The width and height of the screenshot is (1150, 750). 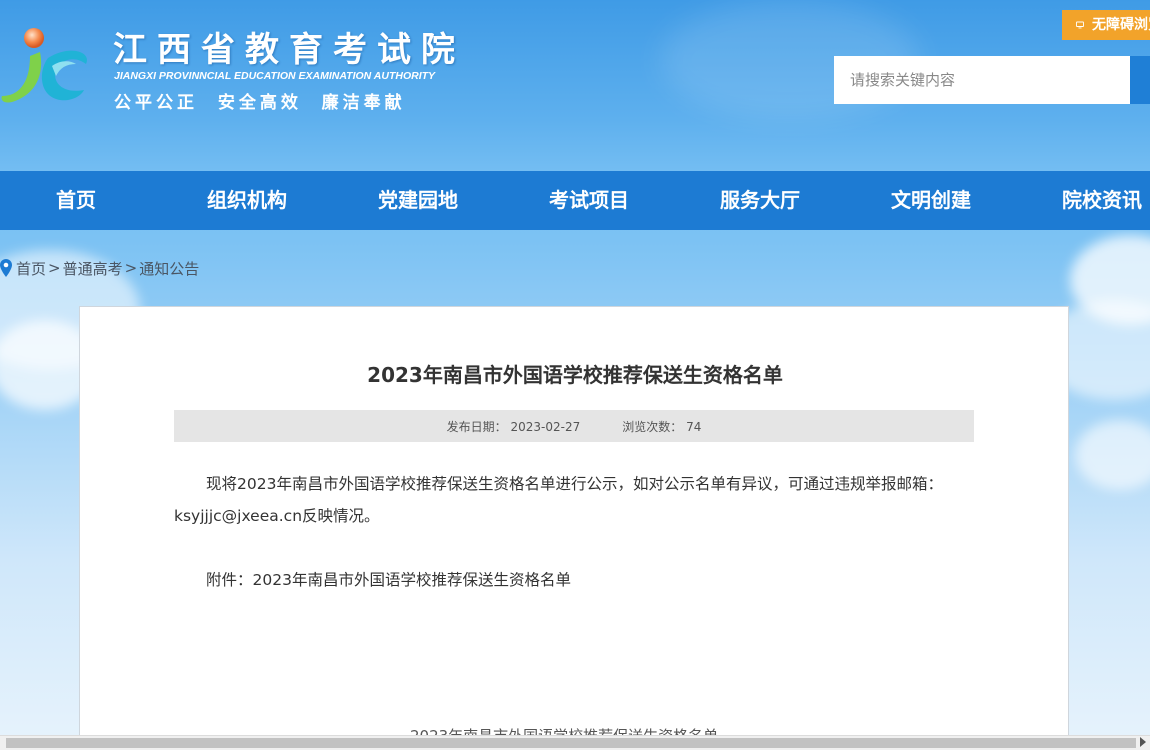 I want to click on horizontal-scrollbar, so click(x=575, y=742).